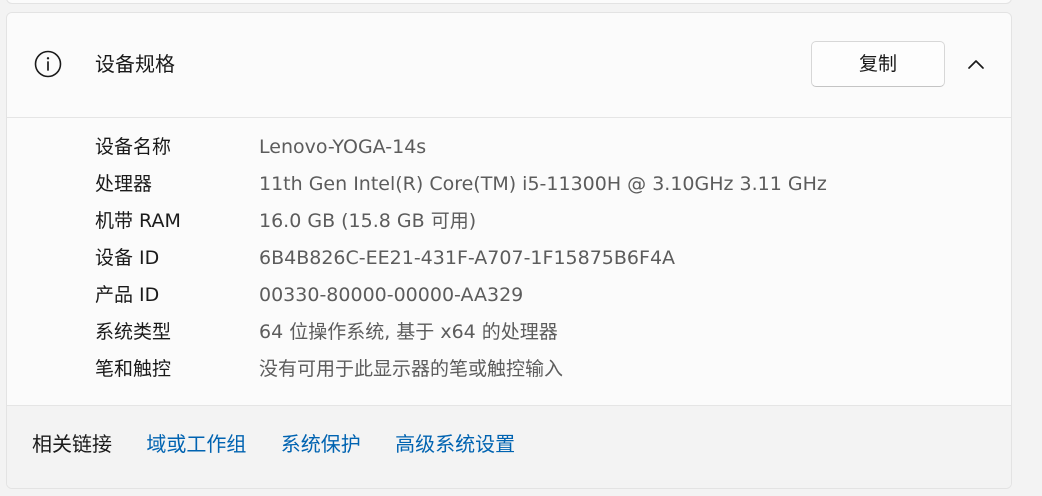 This screenshot has height=496, width=1042. Describe the element at coordinates (976, 64) in the screenshot. I see `chevron-up-icon` at that location.